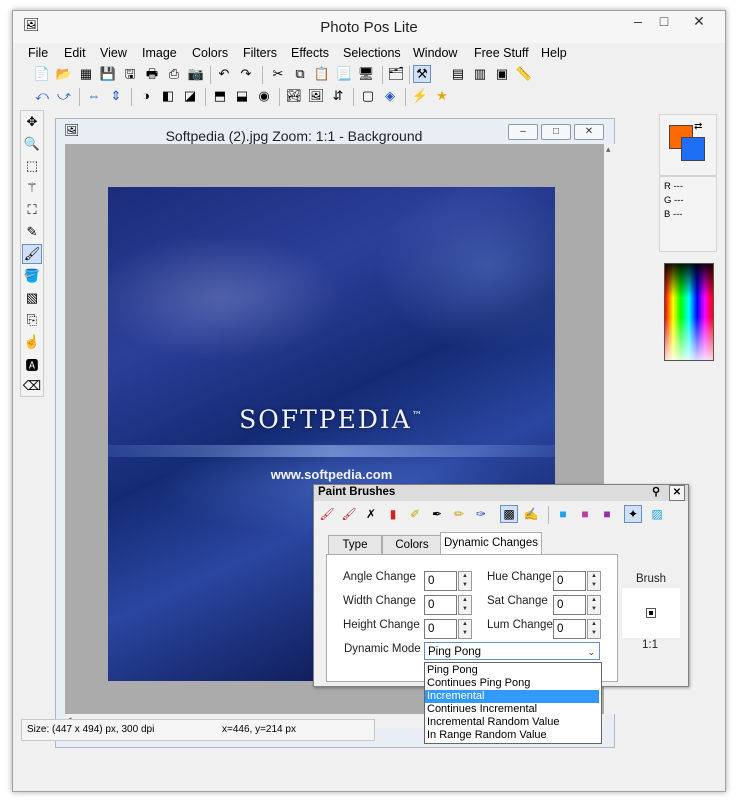 This screenshot has height=810, width=750. I want to click on width-change-spinner: ▲ ▼, so click(465, 605).